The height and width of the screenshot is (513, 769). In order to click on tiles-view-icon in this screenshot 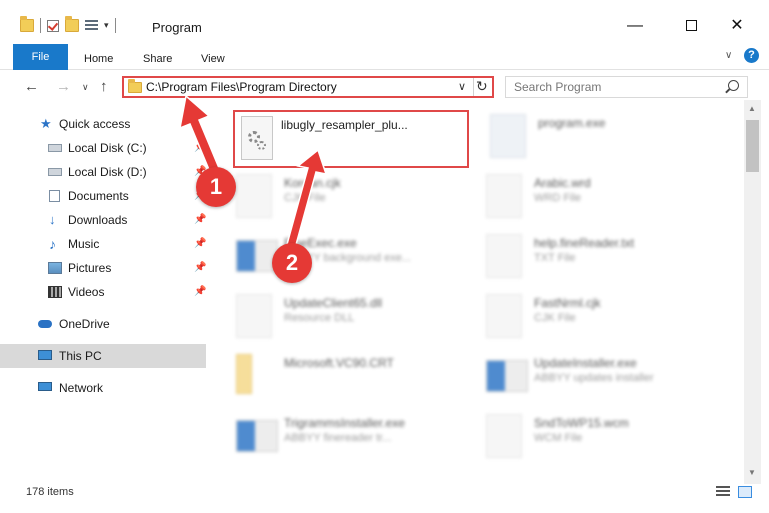, I will do `click(745, 492)`.